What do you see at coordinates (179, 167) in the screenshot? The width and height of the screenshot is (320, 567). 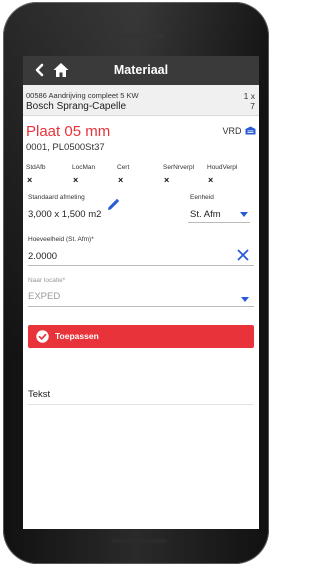 I see `flag-label-sernrverpl: SerNrverpl` at bounding box center [179, 167].